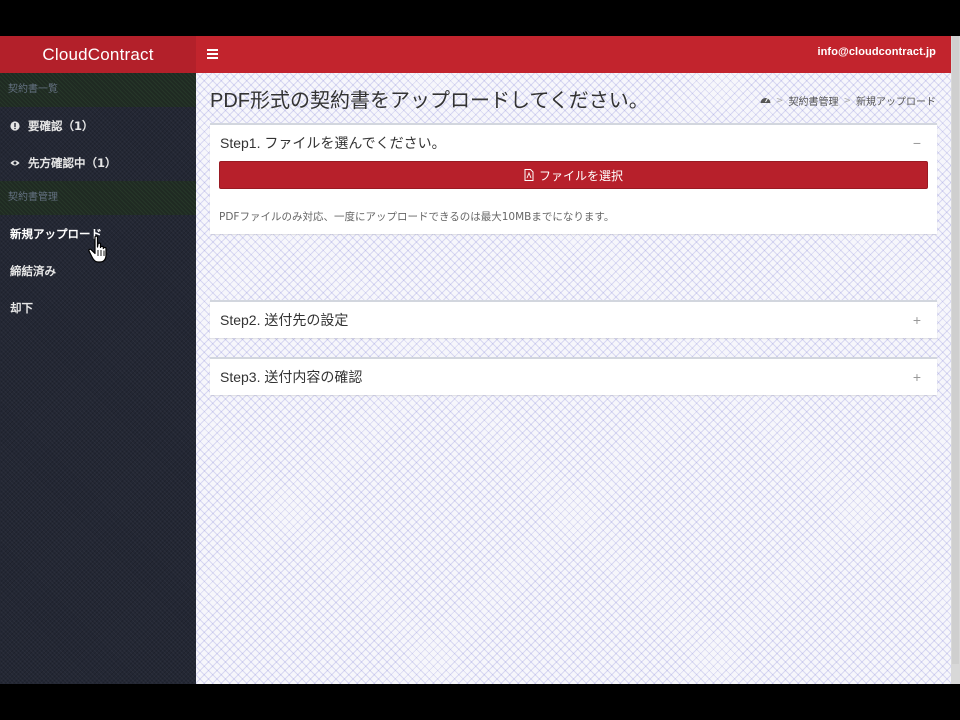 The width and height of the screenshot is (960, 720). What do you see at coordinates (955, 360) in the screenshot?
I see `window-right-edge` at bounding box center [955, 360].